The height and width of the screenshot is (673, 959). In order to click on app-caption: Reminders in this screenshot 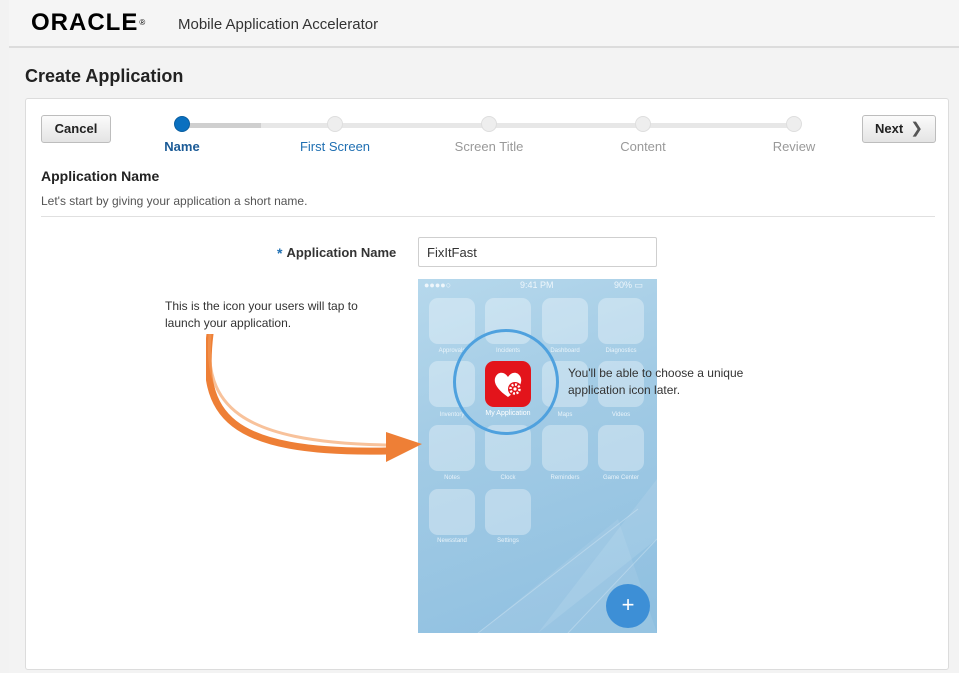, I will do `click(565, 478)`.